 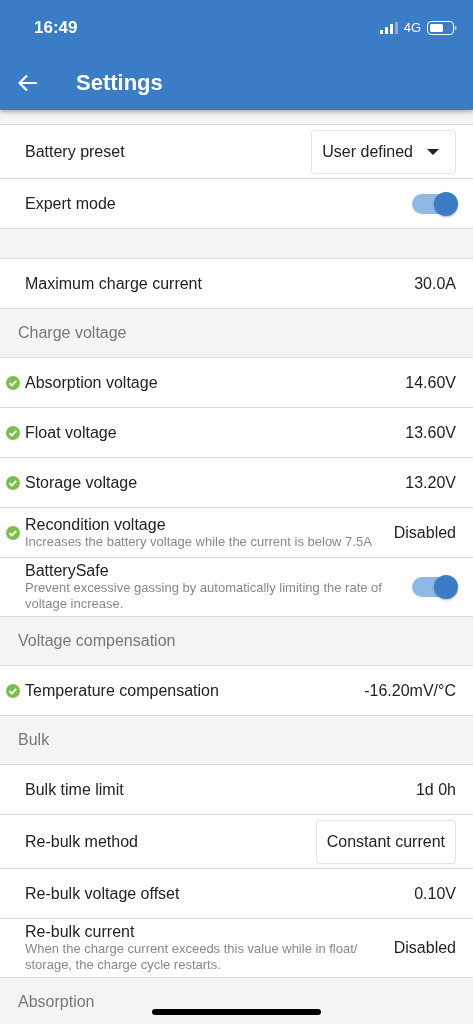 What do you see at coordinates (103, 893) in the screenshot?
I see `setting-label: Re-bulk voltage offset` at bounding box center [103, 893].